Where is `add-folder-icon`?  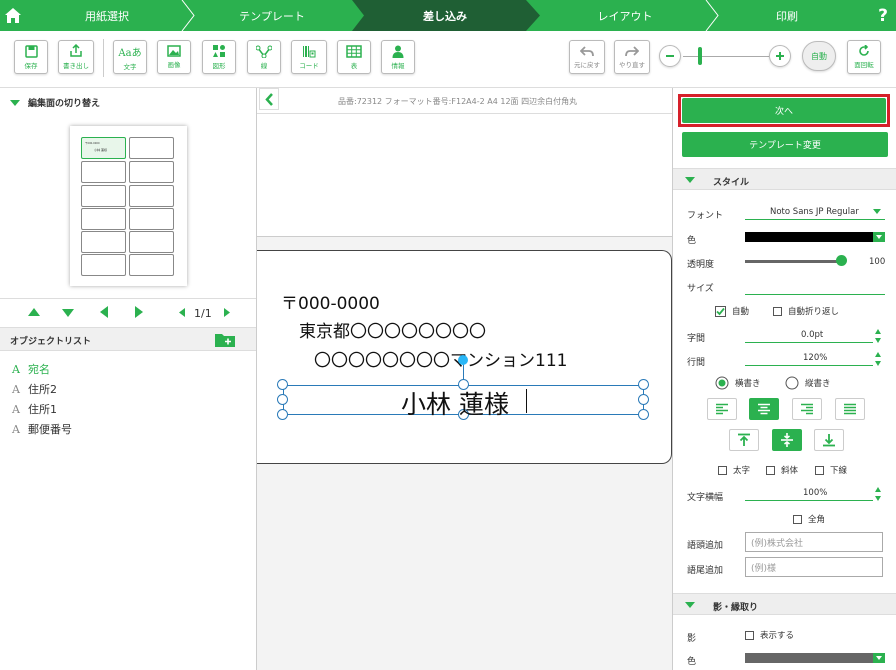
add-folder-icon is located at coordinates (225, 339).